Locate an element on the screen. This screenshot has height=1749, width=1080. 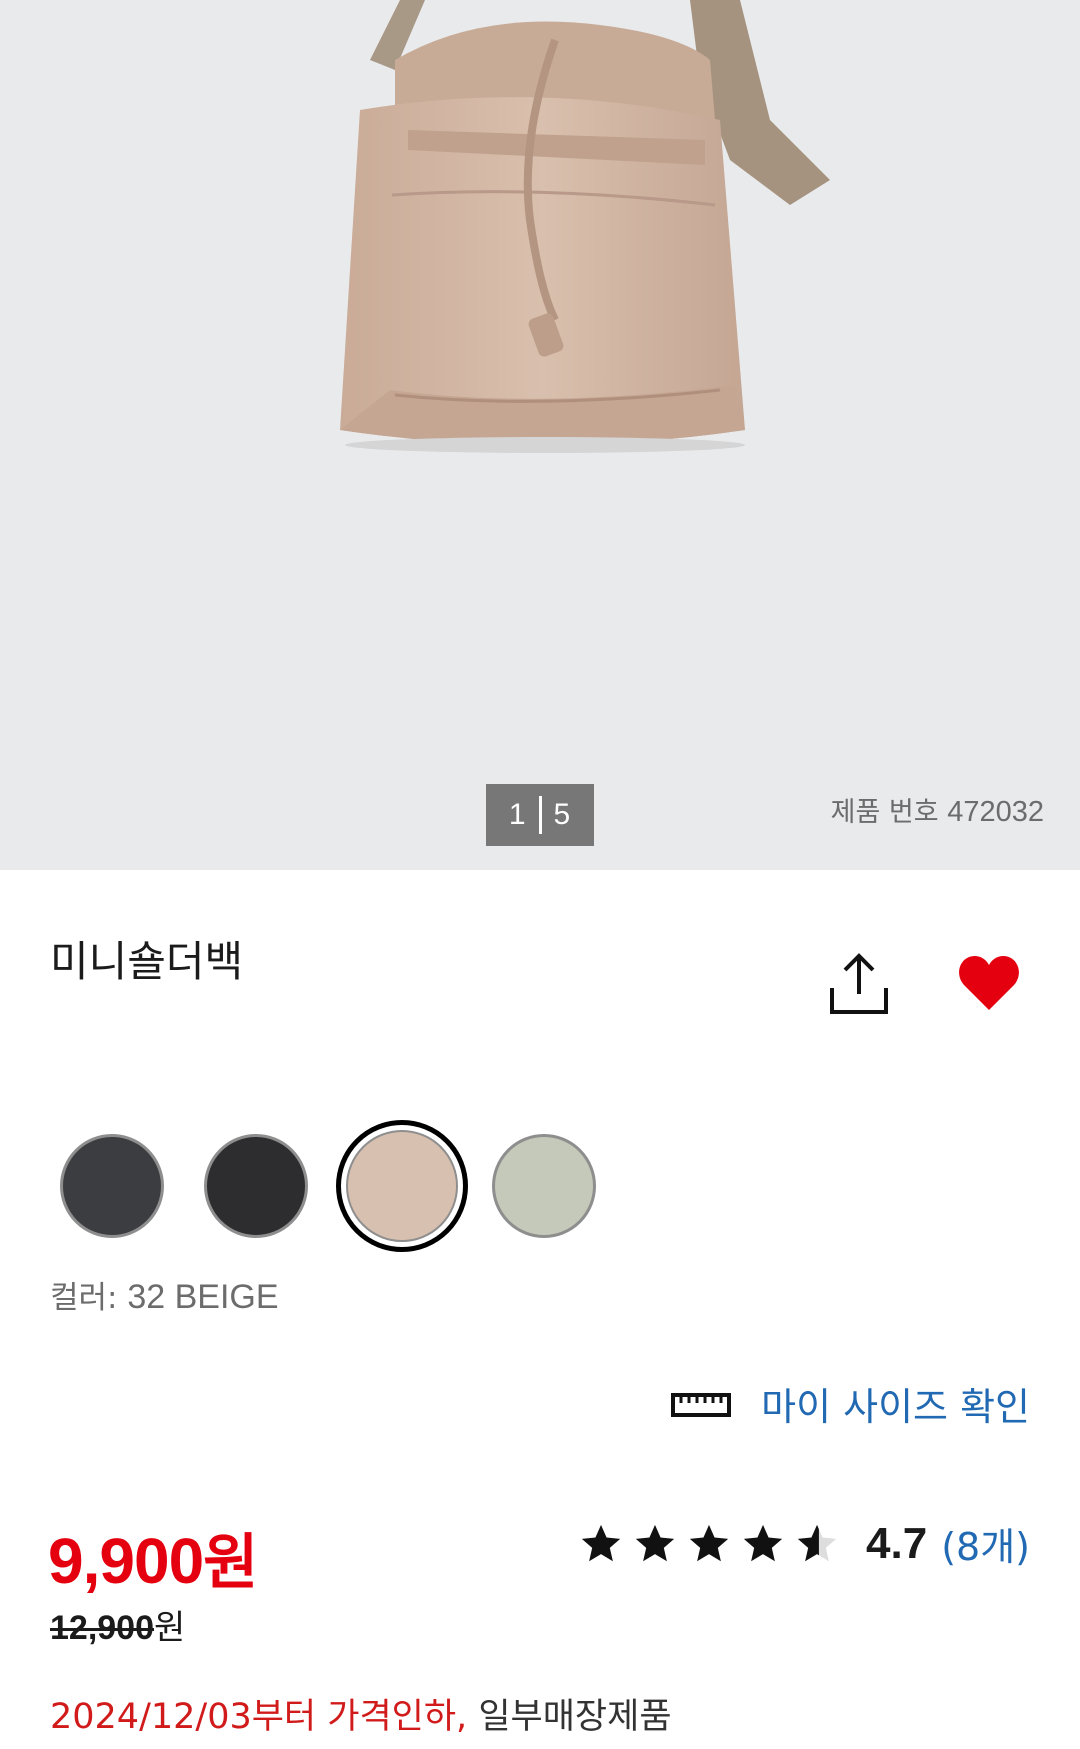
color-label-prefix: 컬러: is located at coordinates (84, 1298).